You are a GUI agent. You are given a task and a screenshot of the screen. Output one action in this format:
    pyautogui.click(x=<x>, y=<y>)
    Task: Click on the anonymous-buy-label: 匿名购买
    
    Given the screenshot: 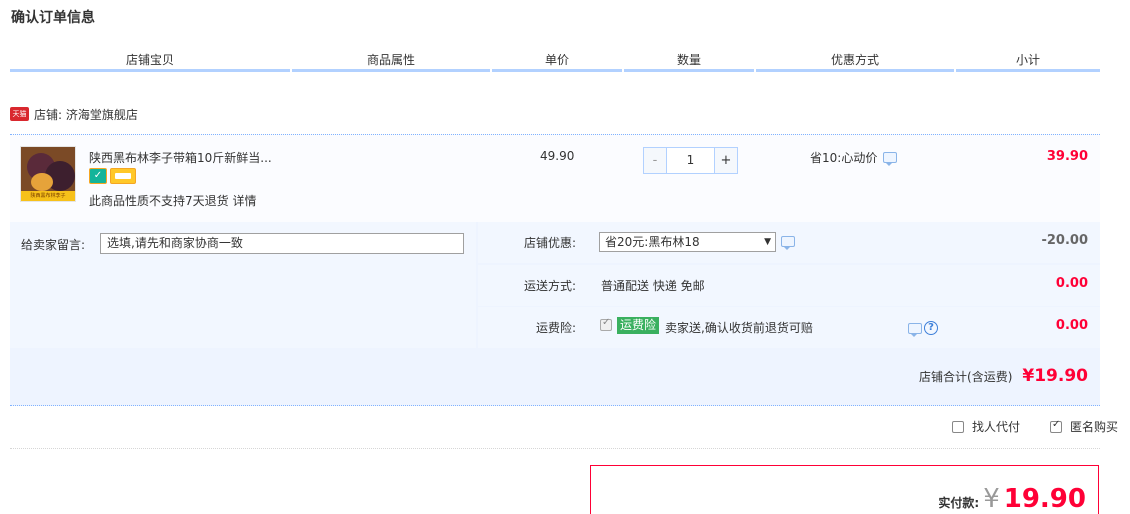 What is the action you would take?
    pyautogui.click(x=1093, y=427)
    